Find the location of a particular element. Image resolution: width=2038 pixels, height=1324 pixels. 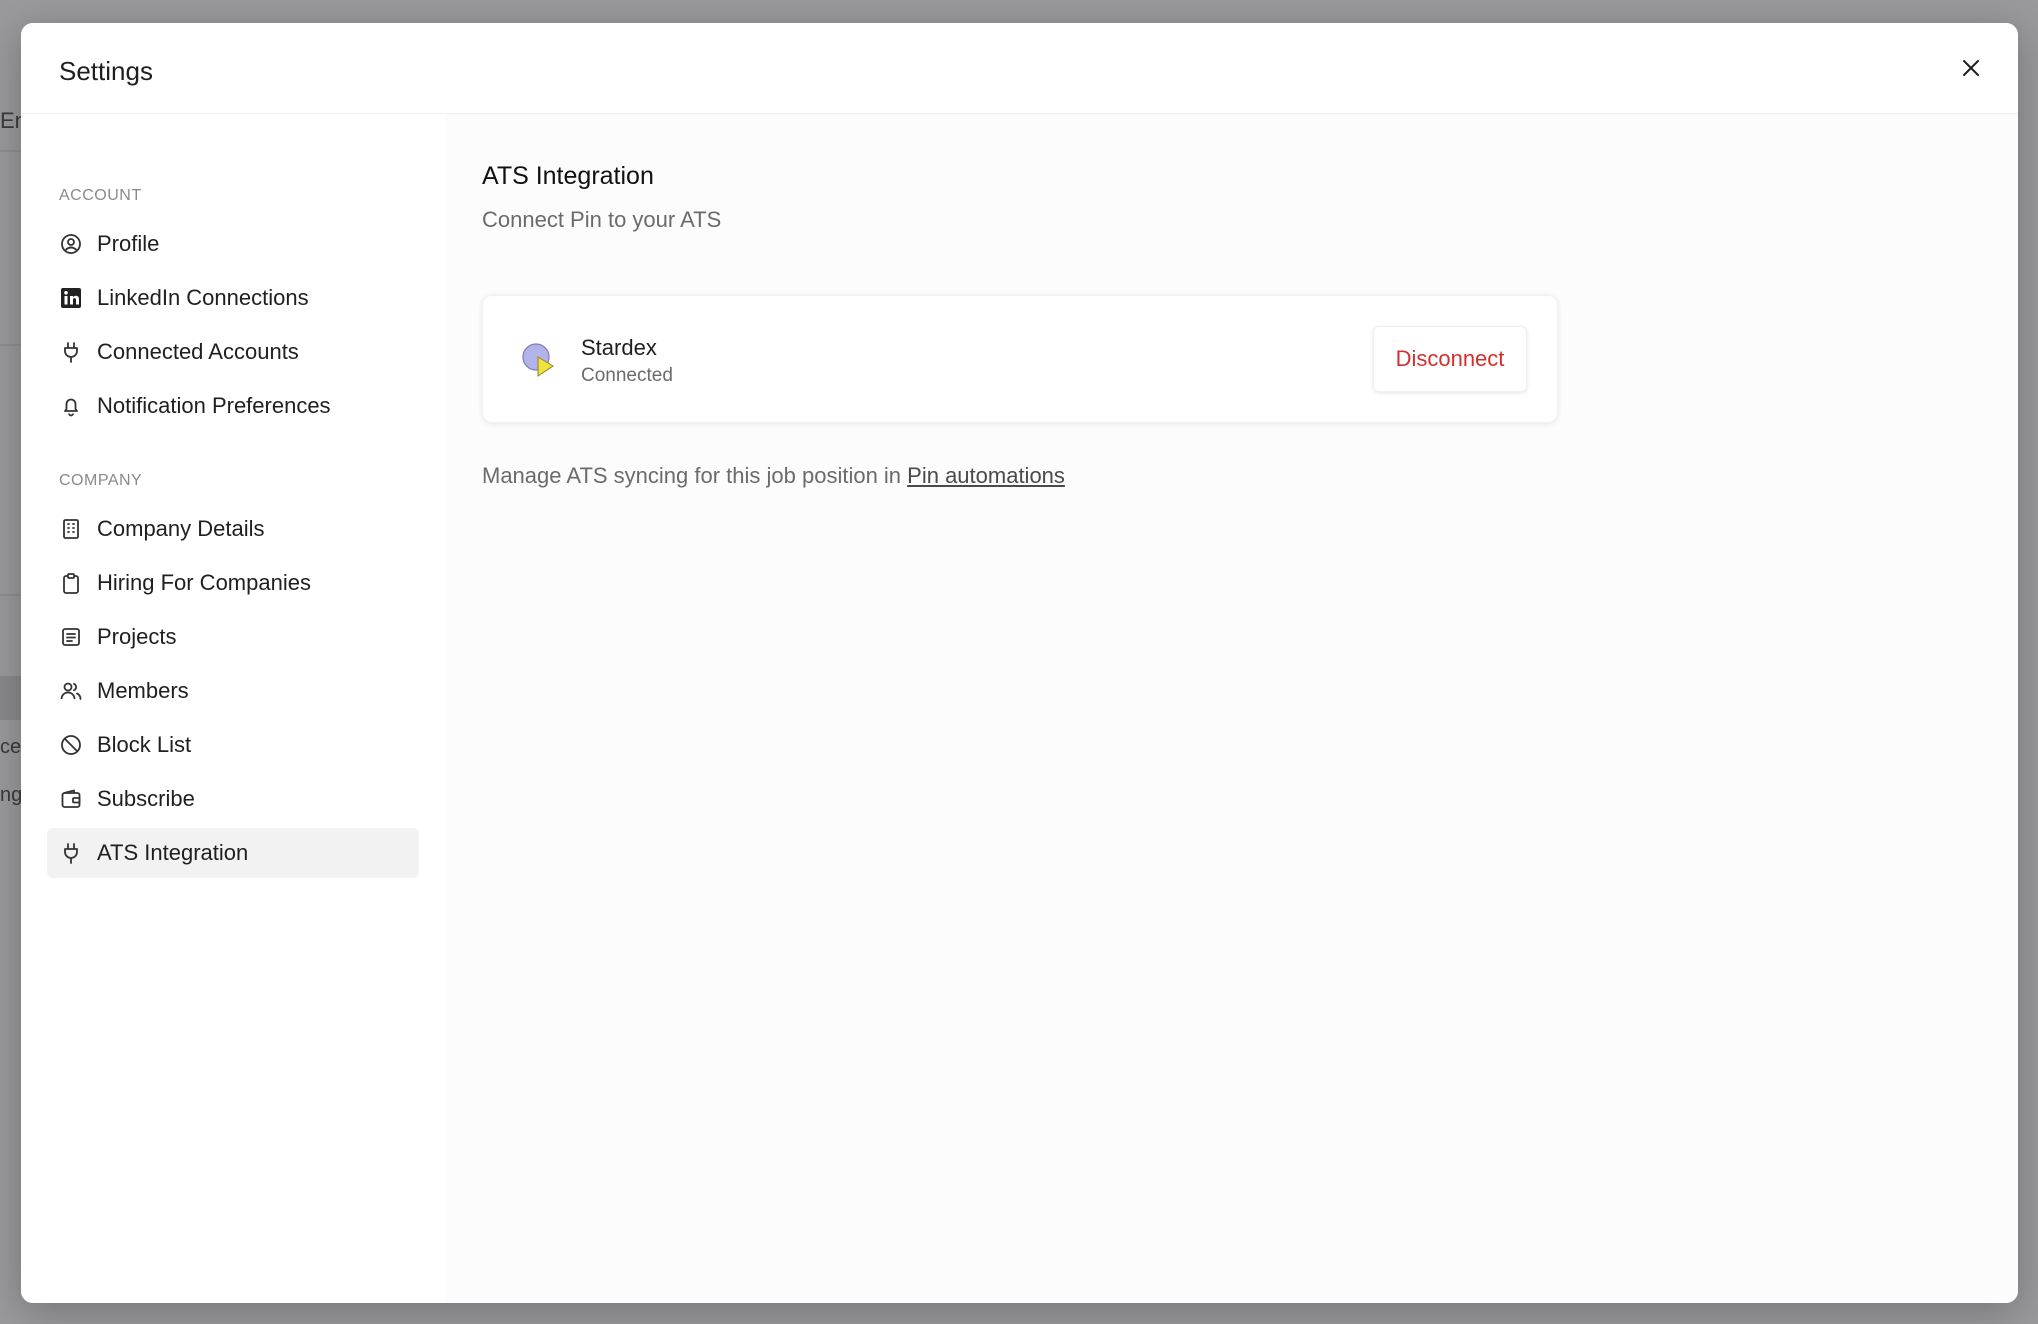

stardex-logo-icon is located at coordinates (538, 360).